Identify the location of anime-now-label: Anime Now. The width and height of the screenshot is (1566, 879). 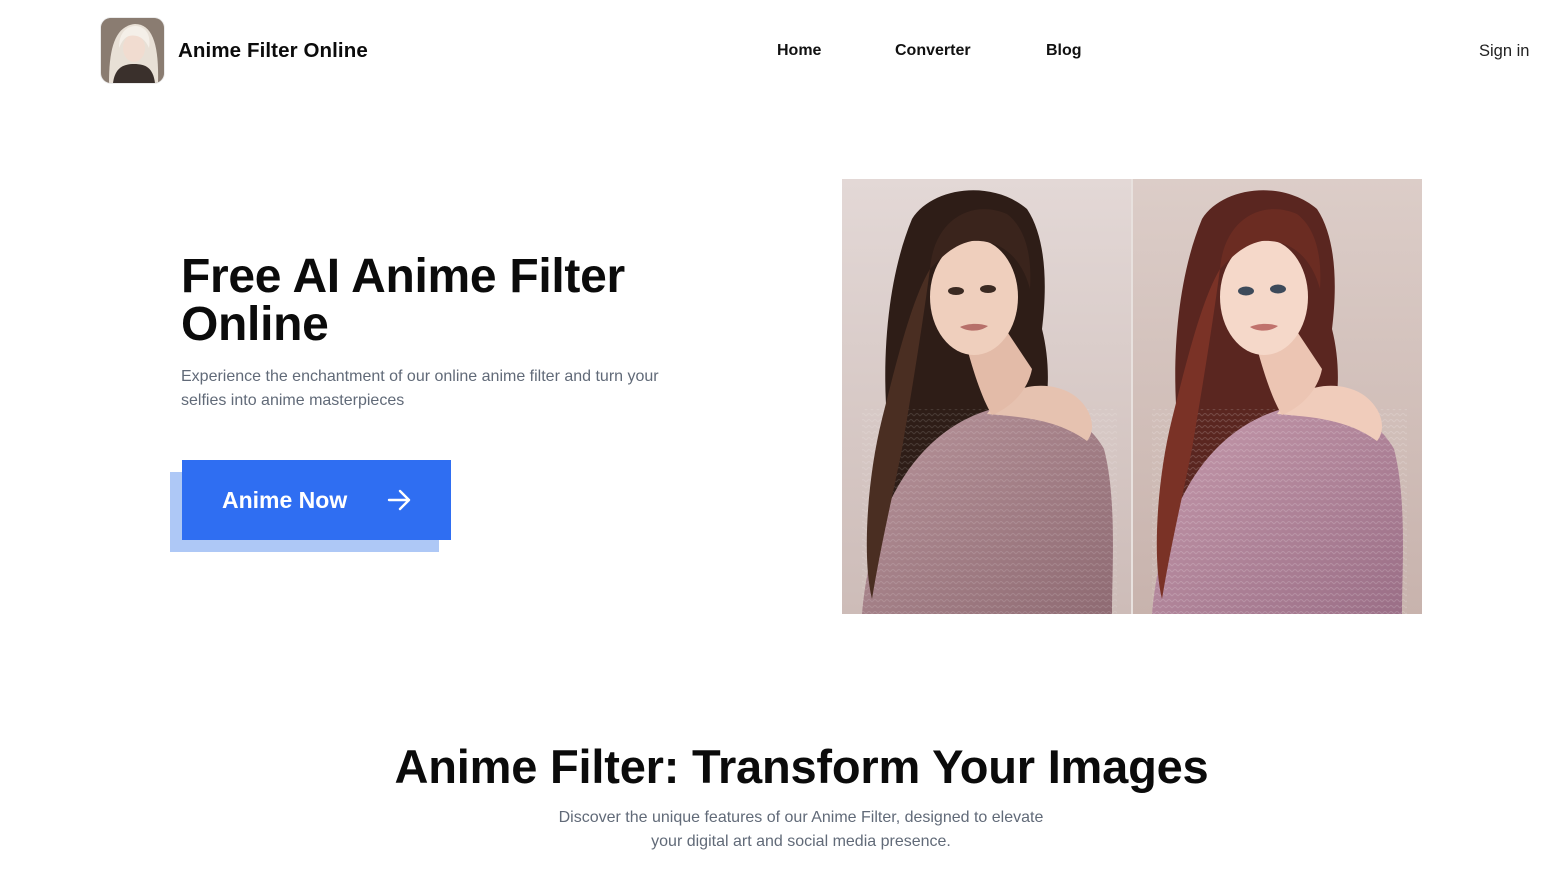
(285, 500).